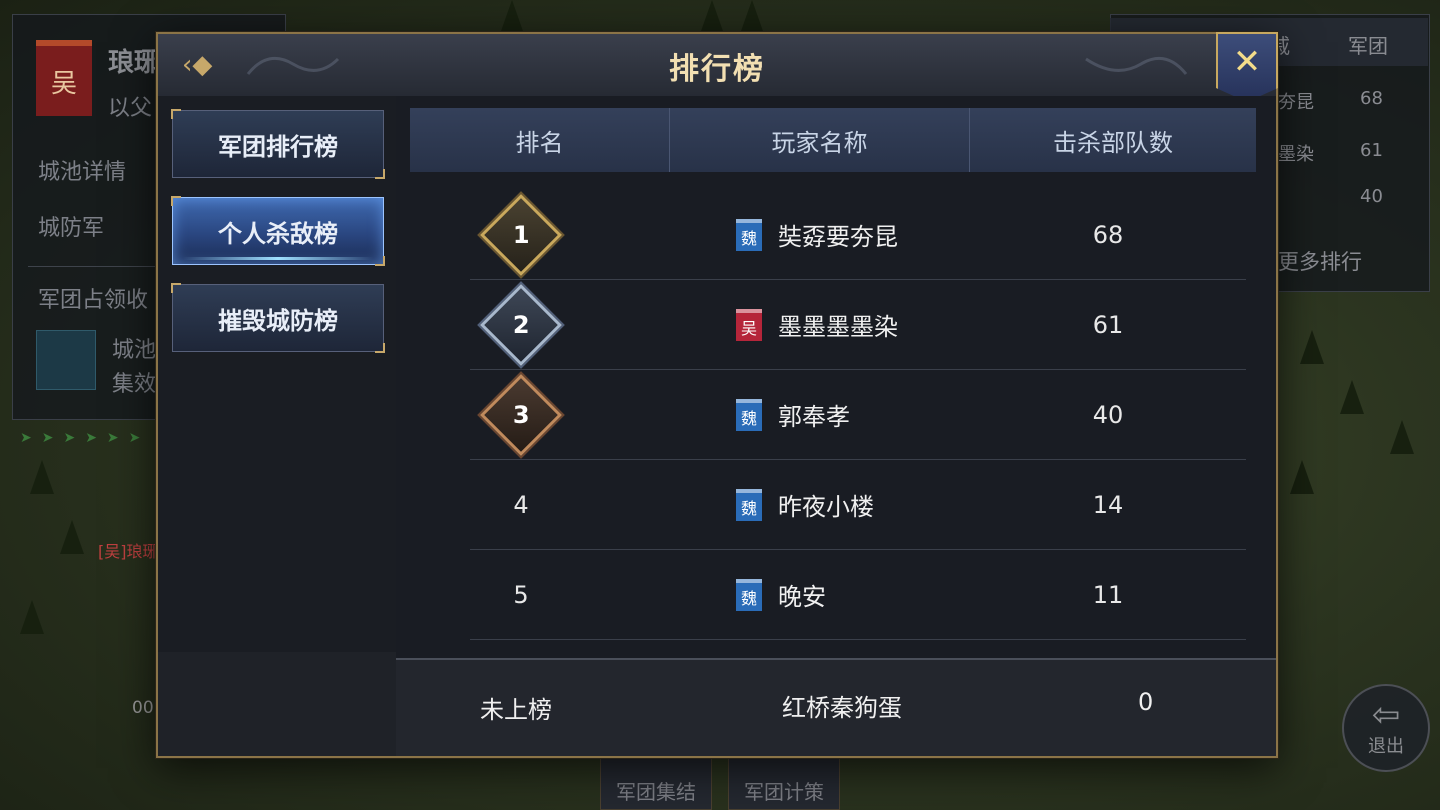 The height and width of the screenshot is (810, 1440). Describe the element at coordinates (63, 83) in the screenshot. I see `faction-flag-glyph: 吴` at that location.